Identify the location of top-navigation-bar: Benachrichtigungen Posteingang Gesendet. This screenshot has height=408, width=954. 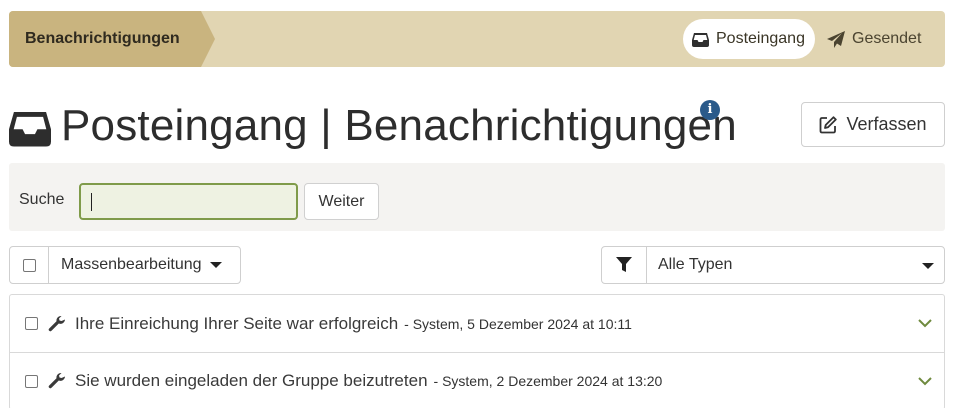
(477, 39).